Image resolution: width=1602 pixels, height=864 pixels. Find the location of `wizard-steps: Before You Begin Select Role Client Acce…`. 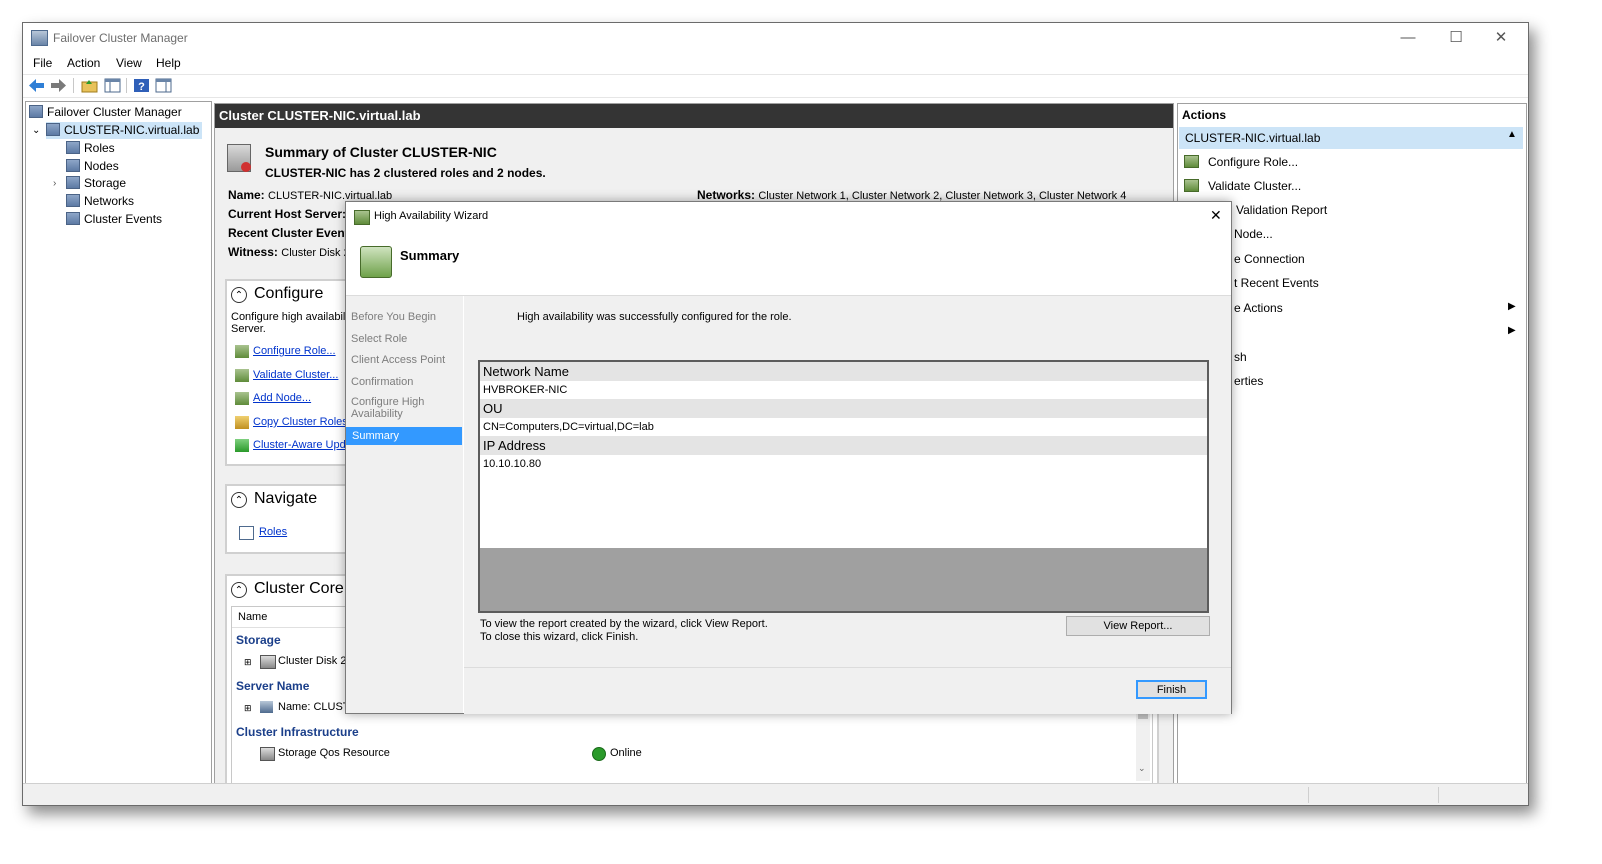

wizard-steps: Before You Begin Select Role Client Acce… is located at coordinates (404, 504).